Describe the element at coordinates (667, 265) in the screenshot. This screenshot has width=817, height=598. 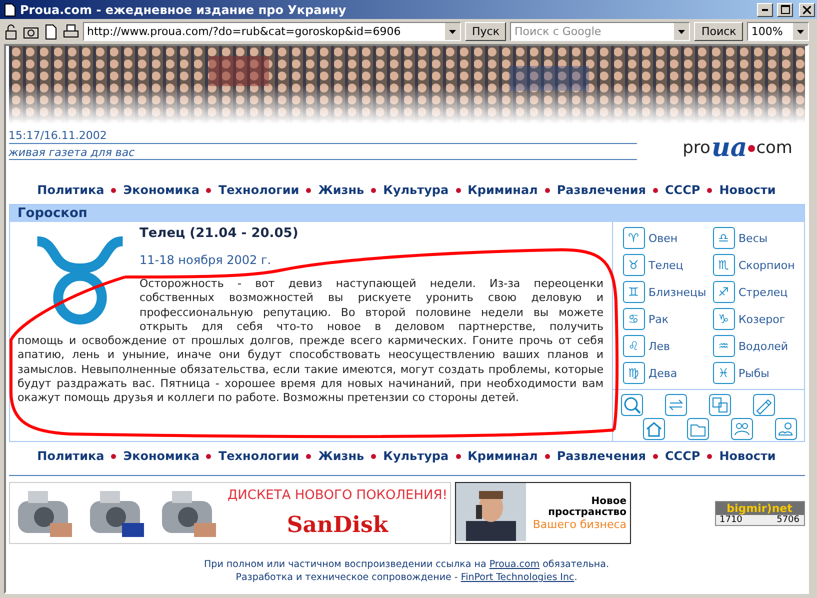
I see `zodiac-link: ♉ Телец` at that location.